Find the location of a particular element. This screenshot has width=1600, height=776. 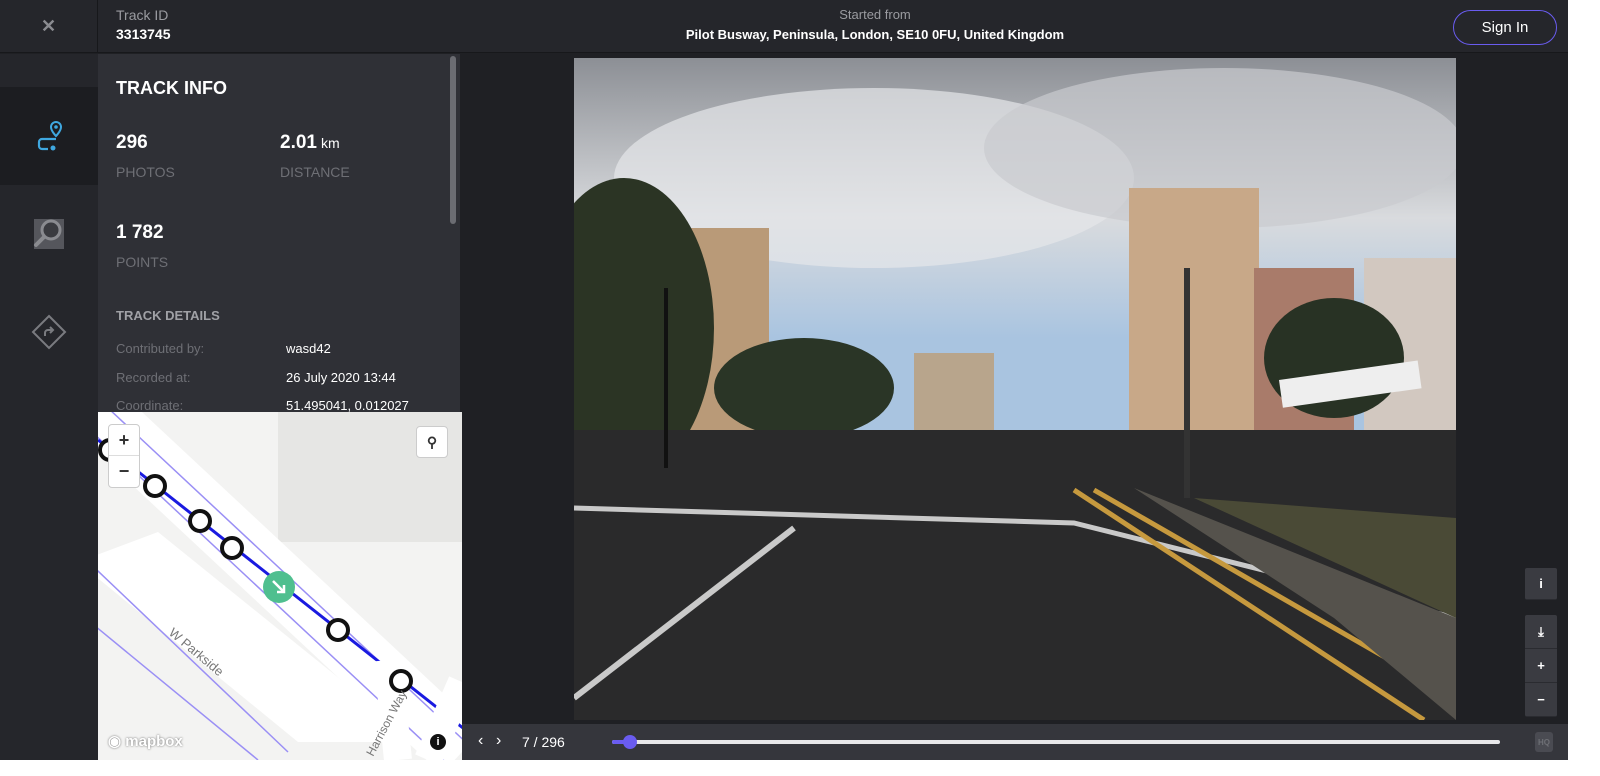

previous-photo-button: ‹ is located at coordinates (480, 741).